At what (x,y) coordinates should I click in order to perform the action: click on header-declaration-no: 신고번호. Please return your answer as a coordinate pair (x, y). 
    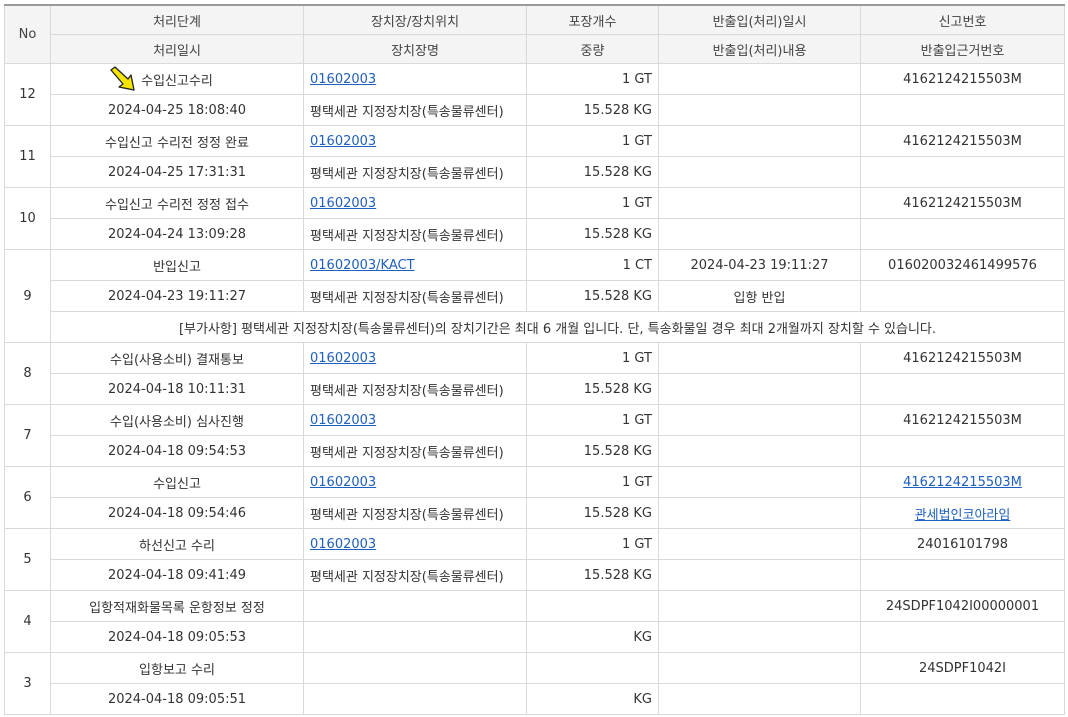
    Looking at the image, I should click on (962, 19).